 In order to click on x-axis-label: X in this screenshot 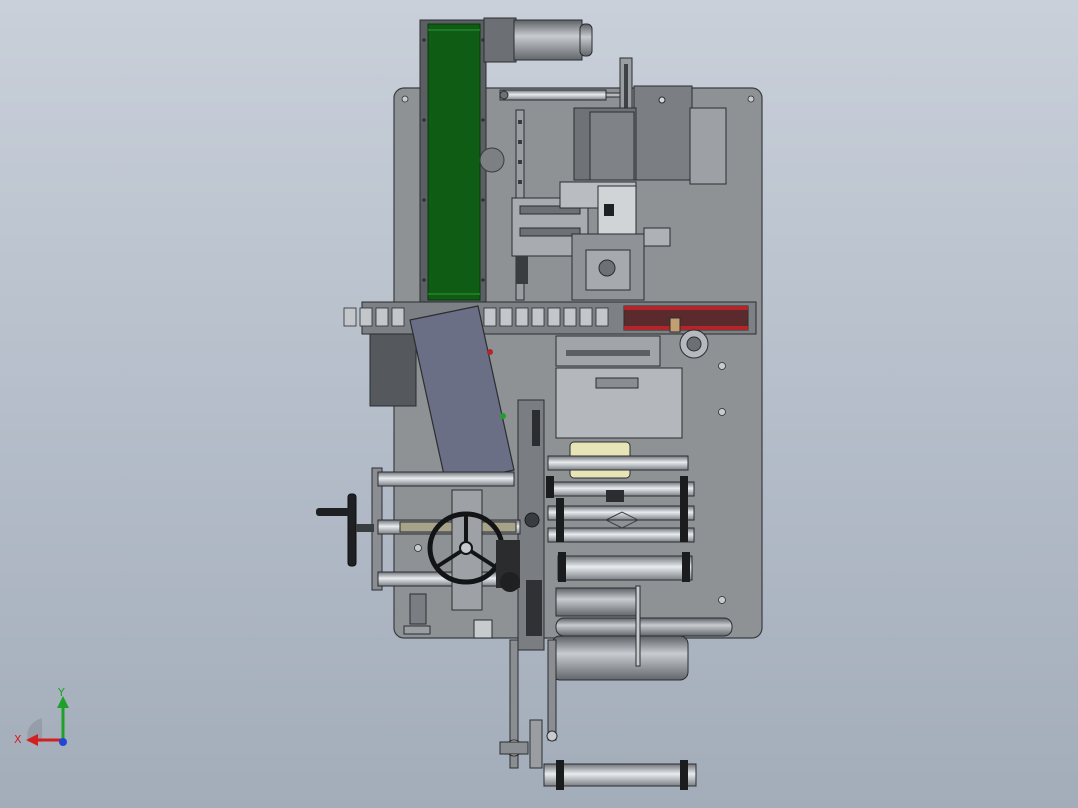, I will do `click(18, 739)`.